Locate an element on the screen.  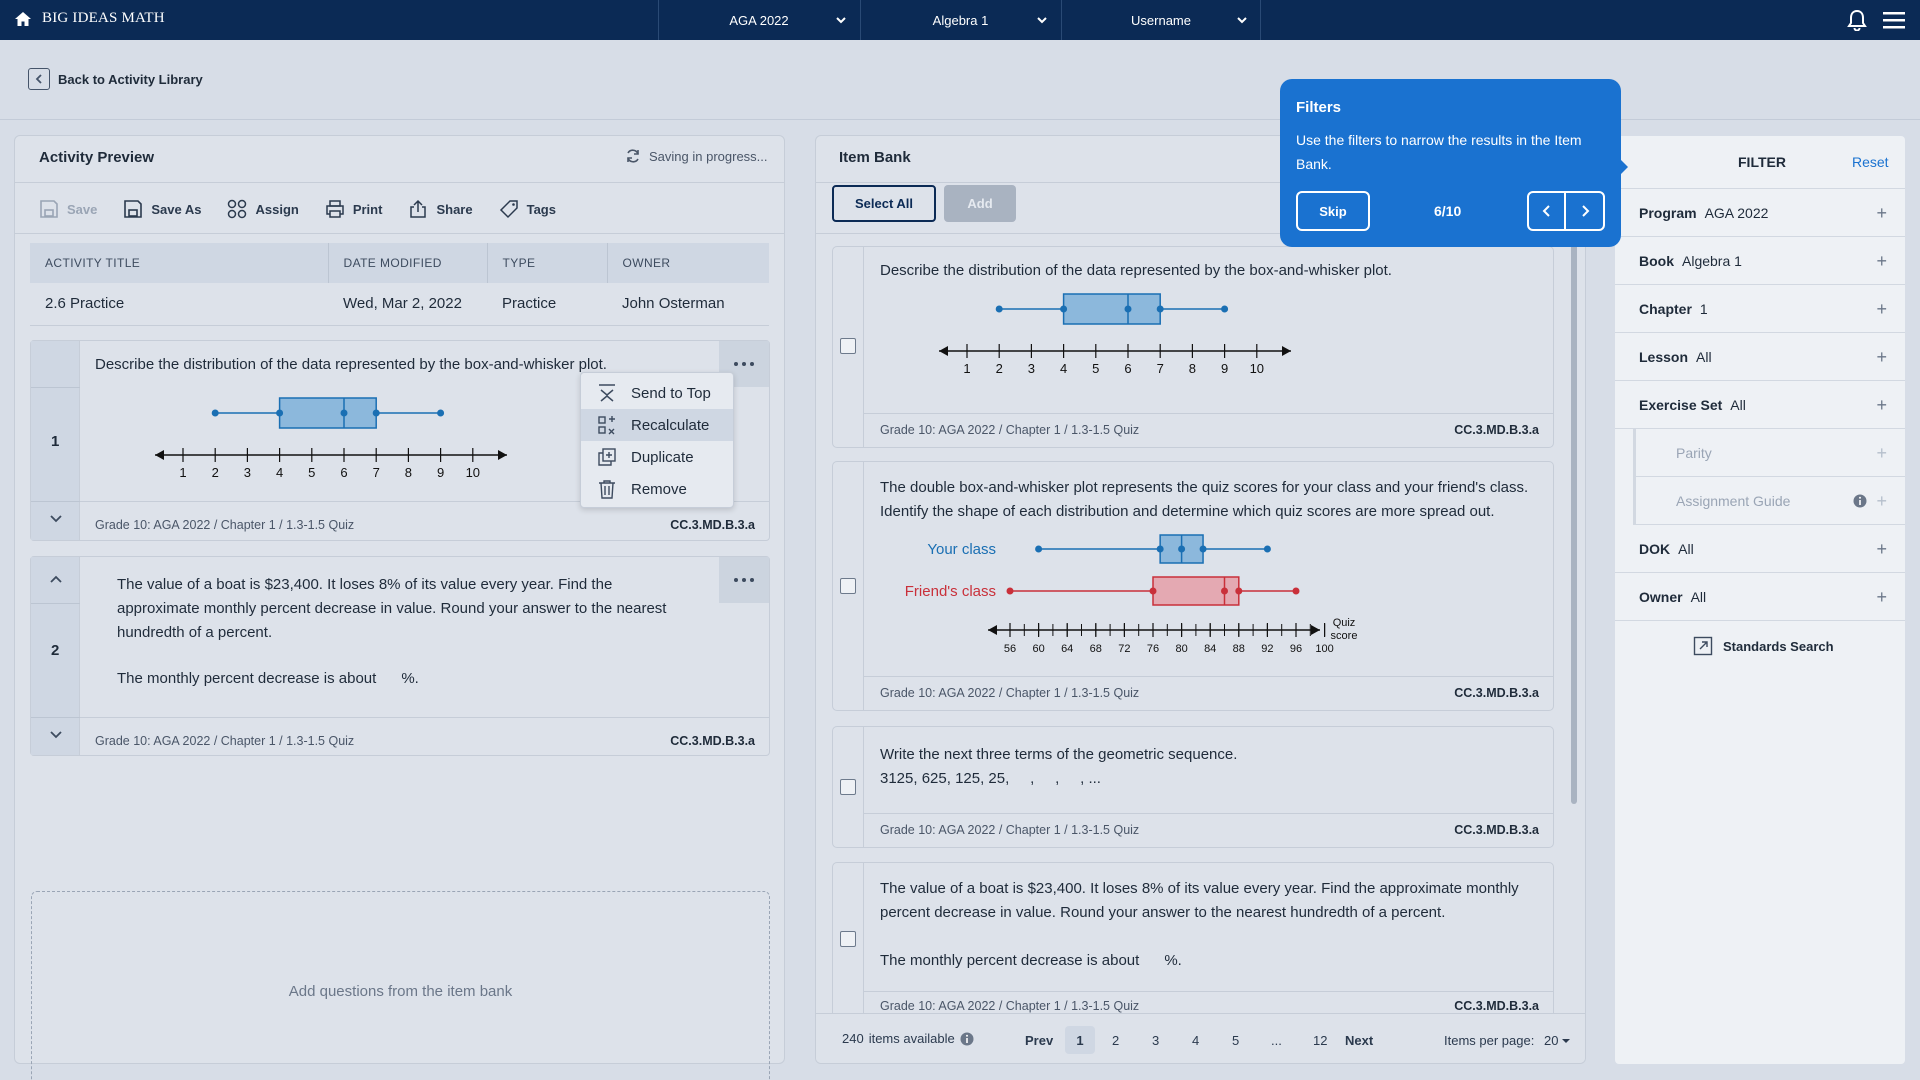
save-as-button: Save As is located at coordinates (162, 209).